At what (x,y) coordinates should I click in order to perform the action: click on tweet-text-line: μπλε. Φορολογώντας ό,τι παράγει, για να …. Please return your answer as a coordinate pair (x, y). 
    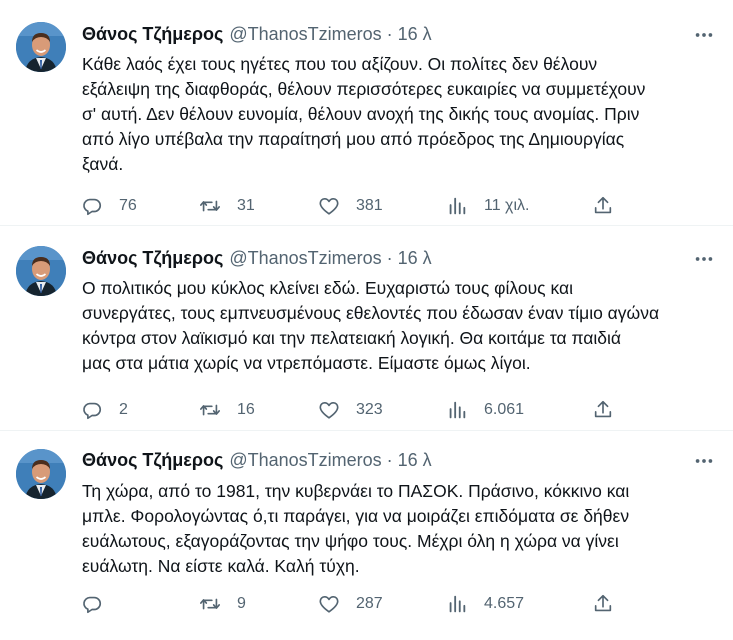
    Looking at the image, I should click on (356, 516).